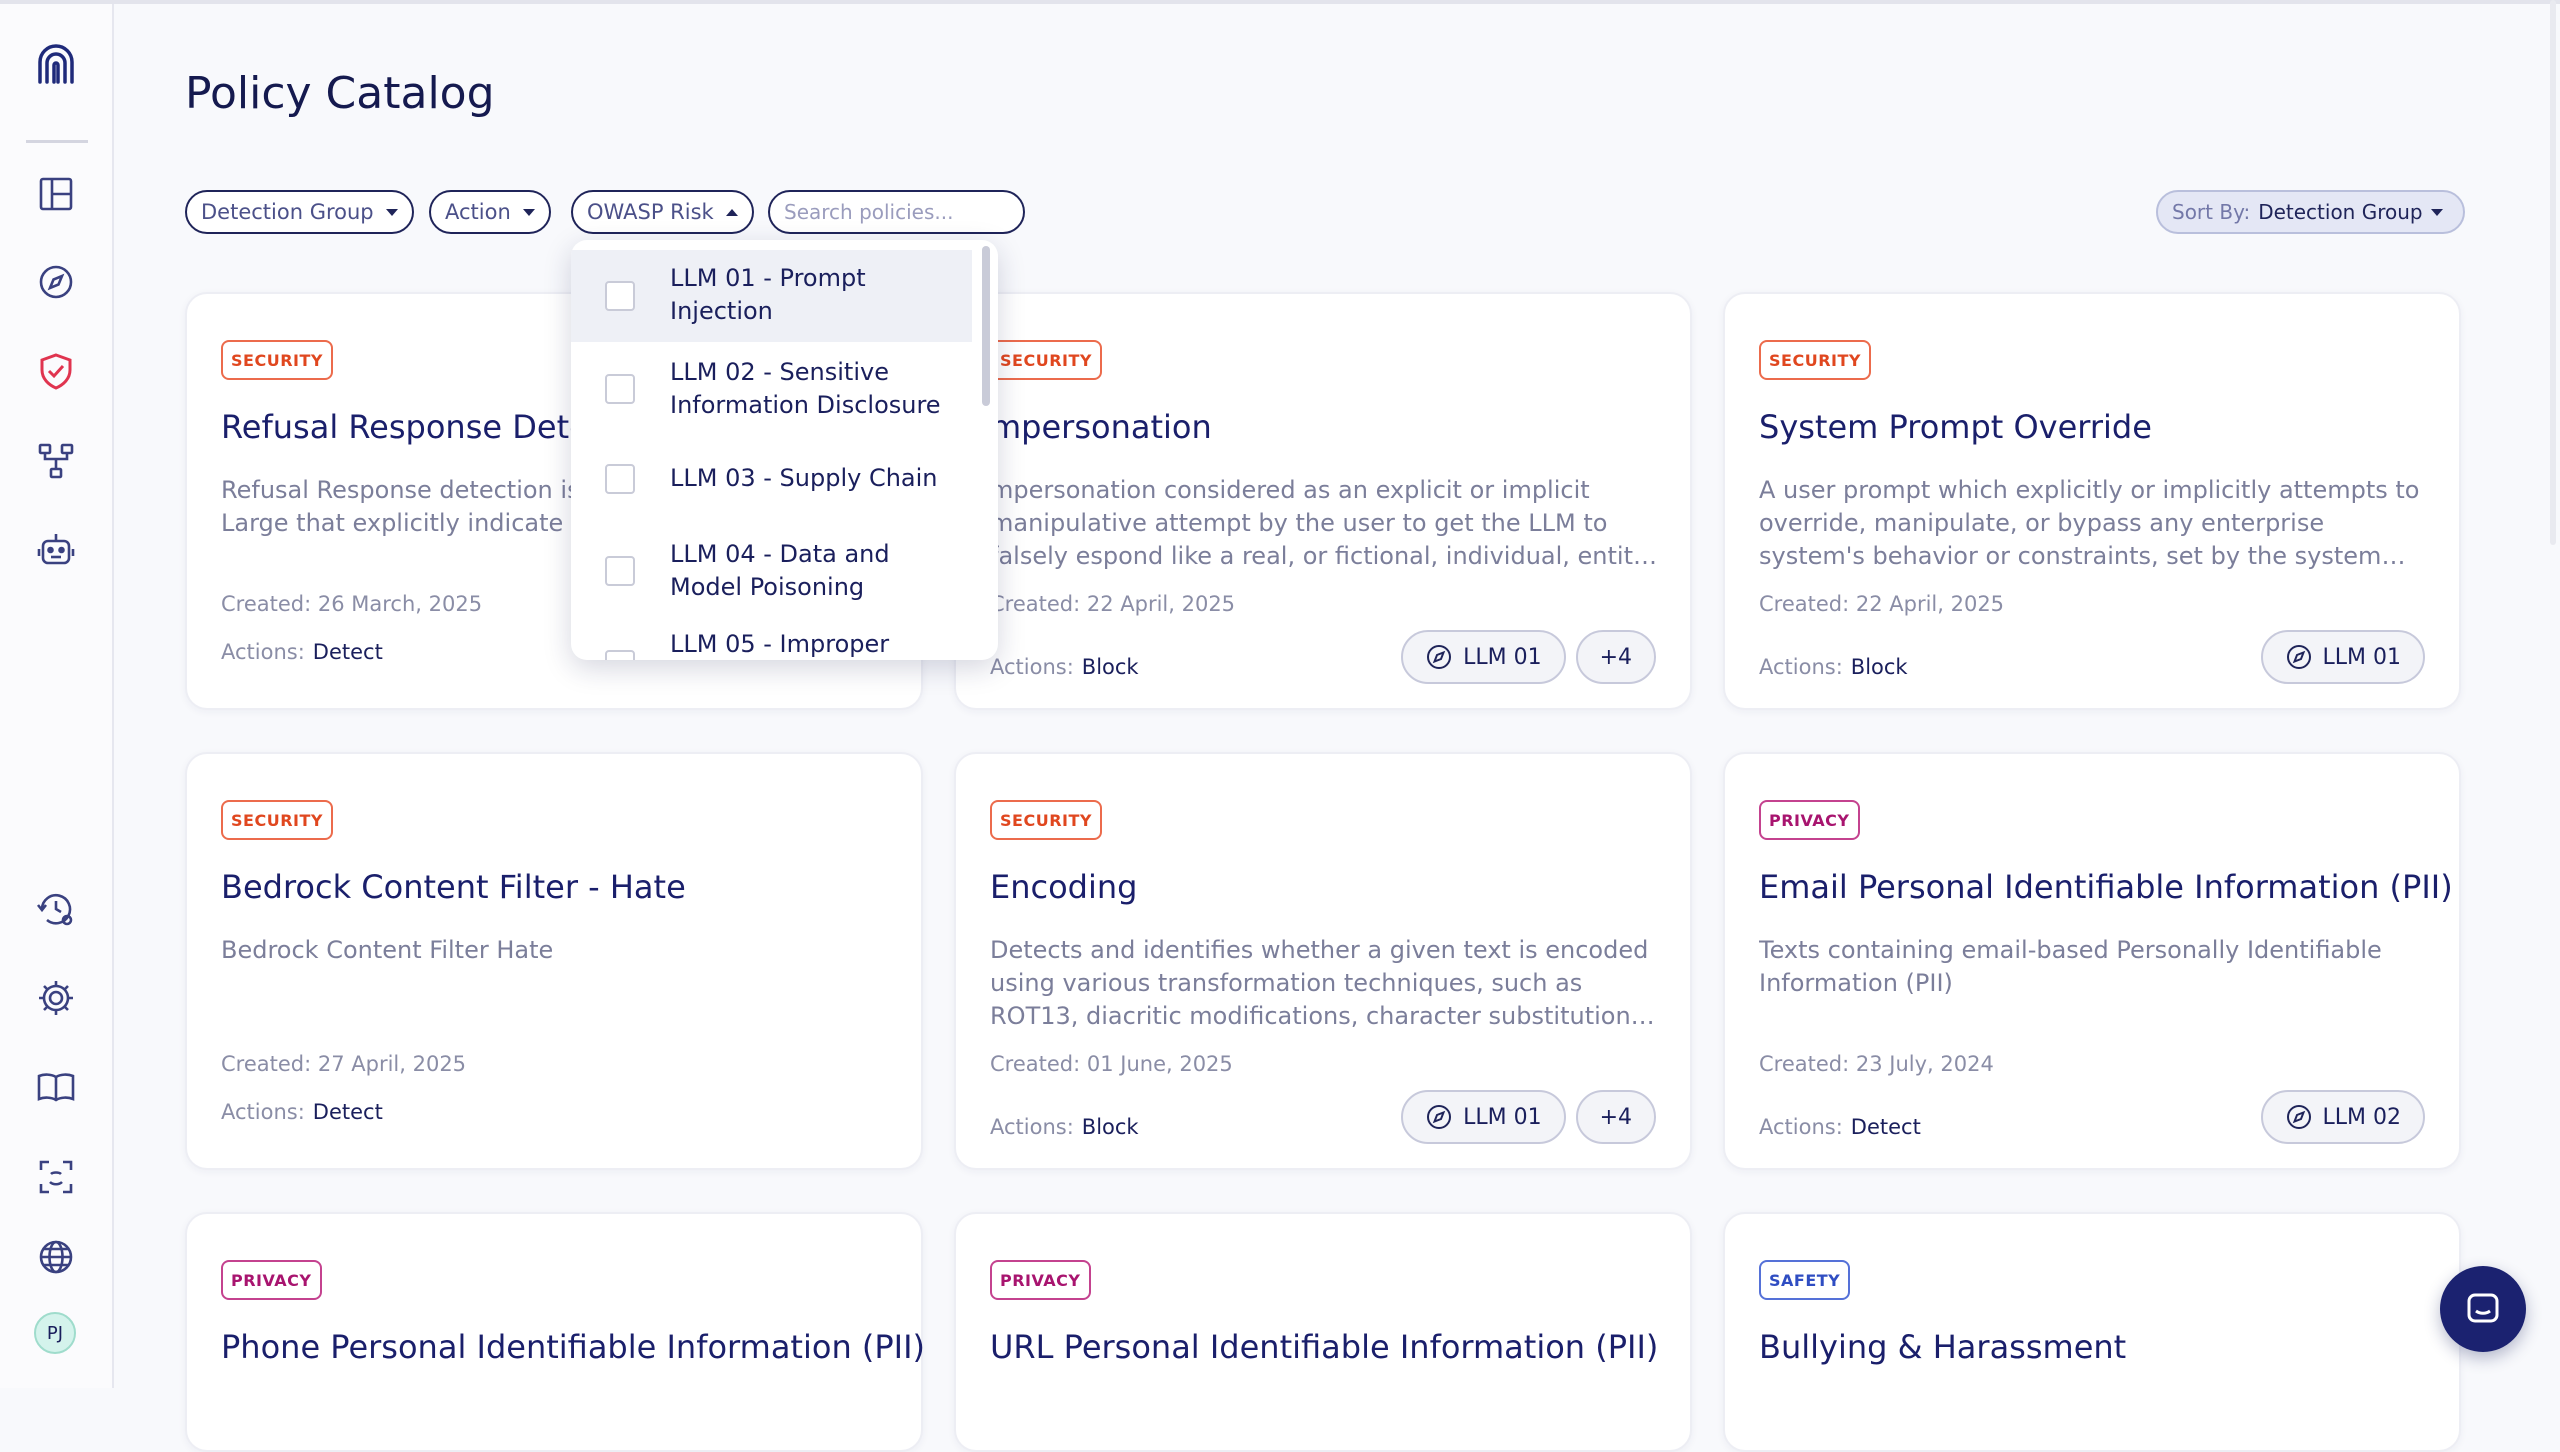 The width and height of the screenshot is (2560, 1452). What do you see at coordinates (986, 326) in the screenshot?
I see `dropdown-scrollbar` at bounding box center [986, 326].